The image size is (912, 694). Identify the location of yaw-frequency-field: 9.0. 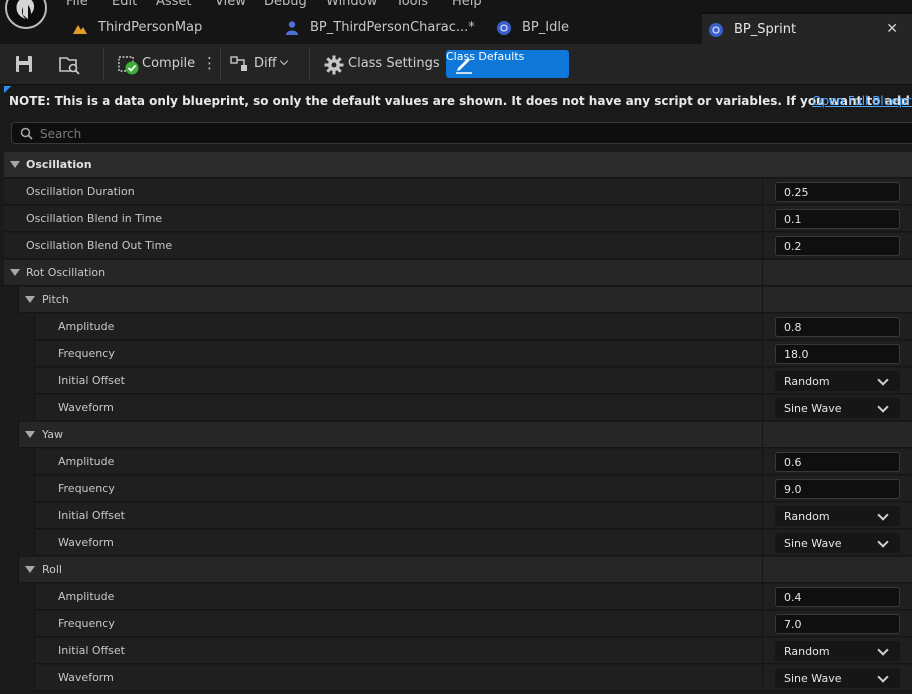
(837, 489).